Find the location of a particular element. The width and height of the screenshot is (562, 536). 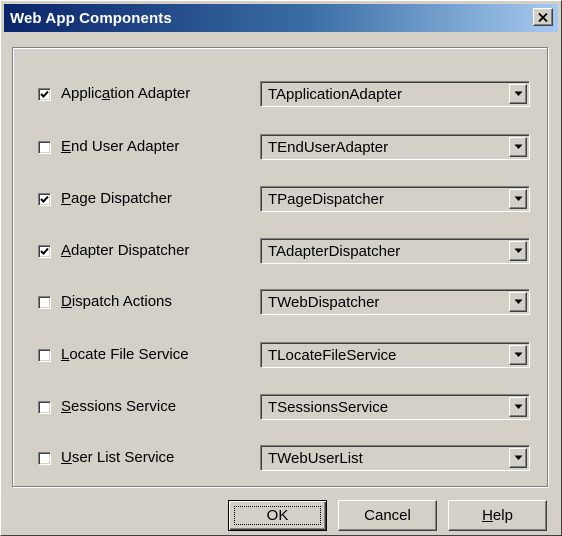

component-class-combobox: TApplicationAdapter is located at coordinates (395, 94).